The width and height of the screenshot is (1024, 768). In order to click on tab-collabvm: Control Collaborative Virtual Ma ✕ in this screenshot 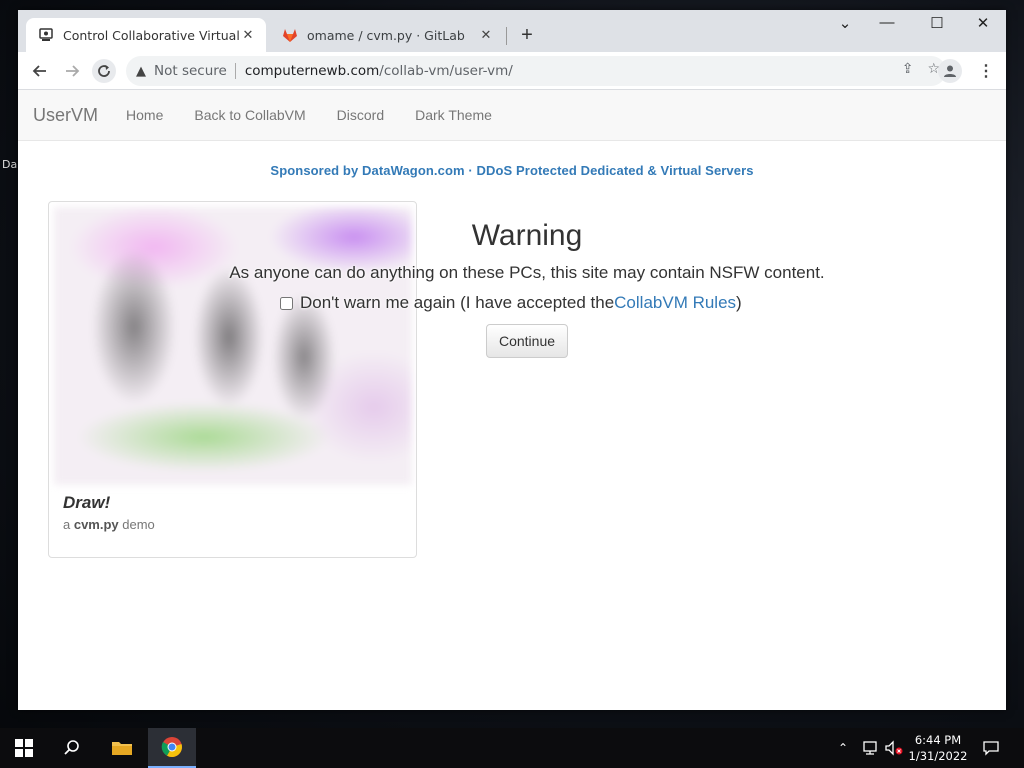, I will do `click(146, 35)`.